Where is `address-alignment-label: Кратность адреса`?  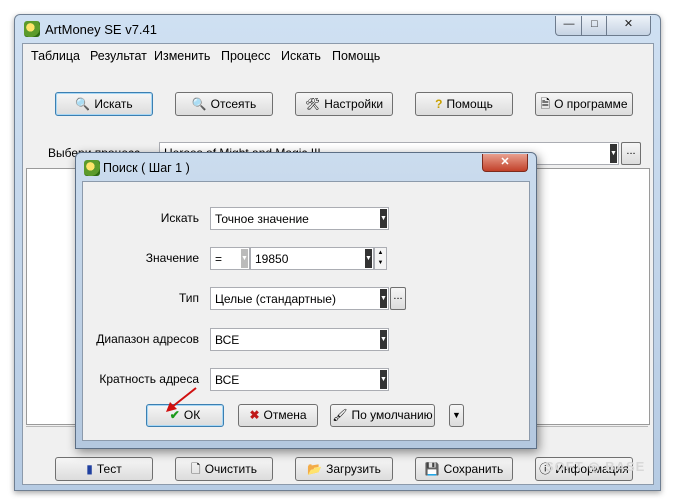
address-alignment-label: Кратность адреса is located at coordinates (149, 379).